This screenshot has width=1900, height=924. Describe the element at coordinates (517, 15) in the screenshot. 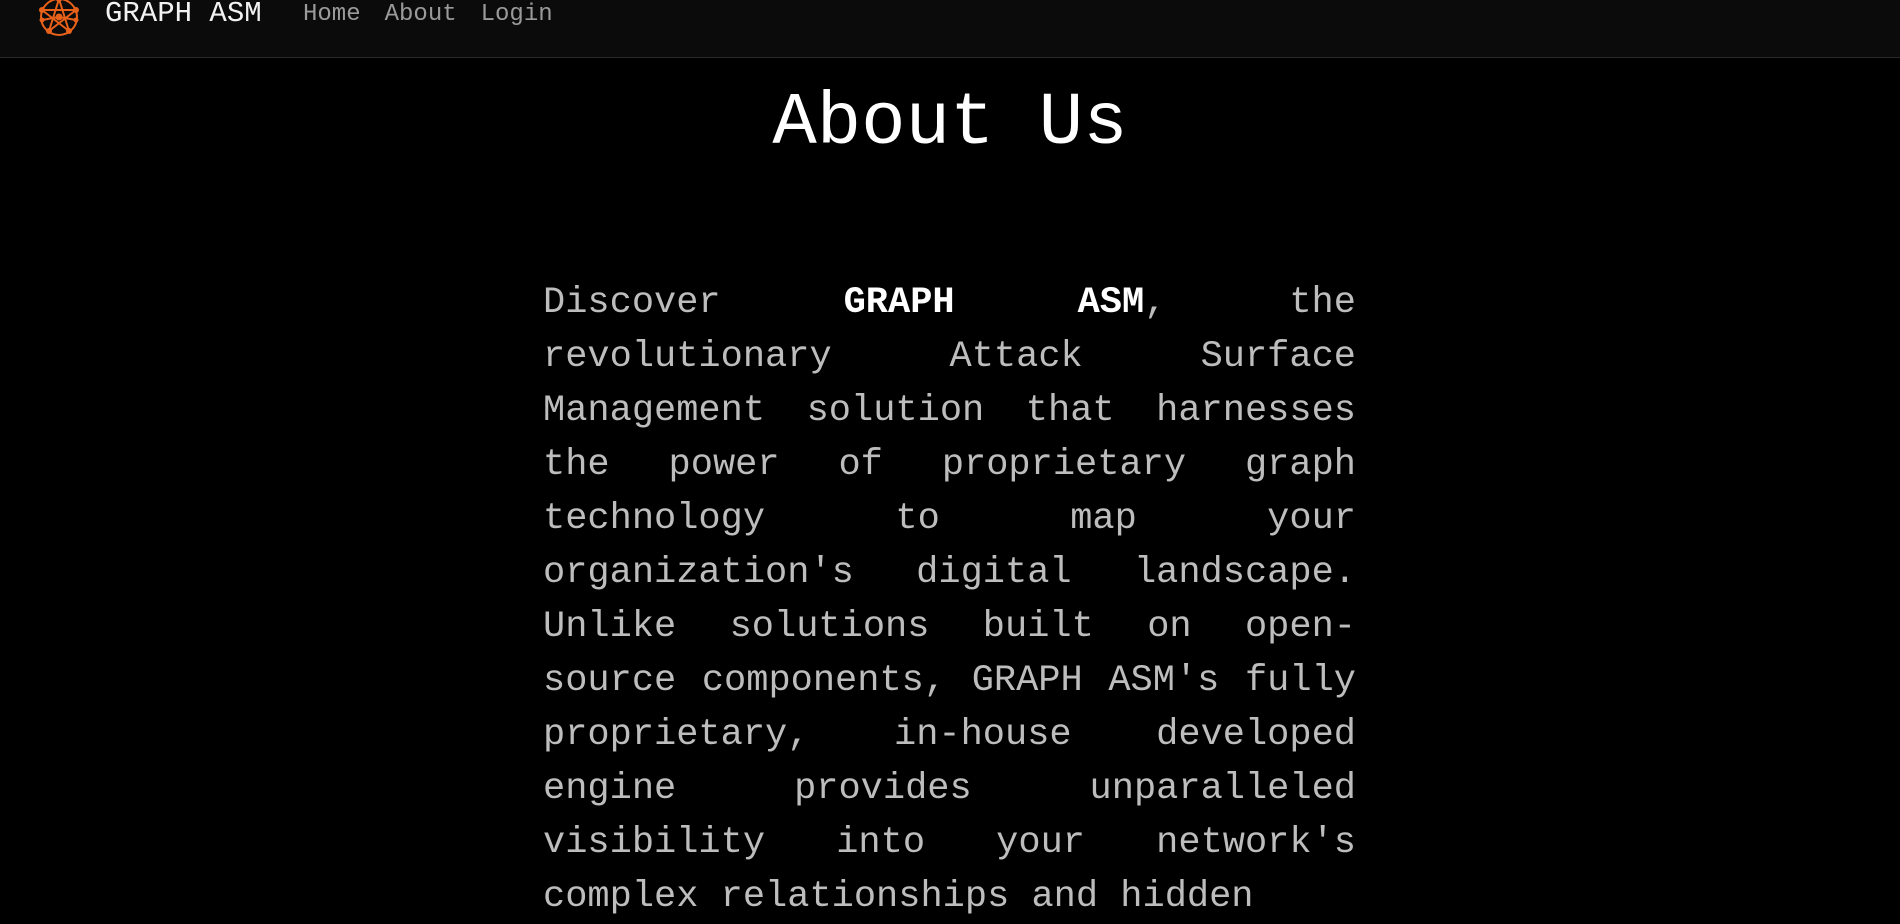

I see `nav-link-login: Login` at that location.